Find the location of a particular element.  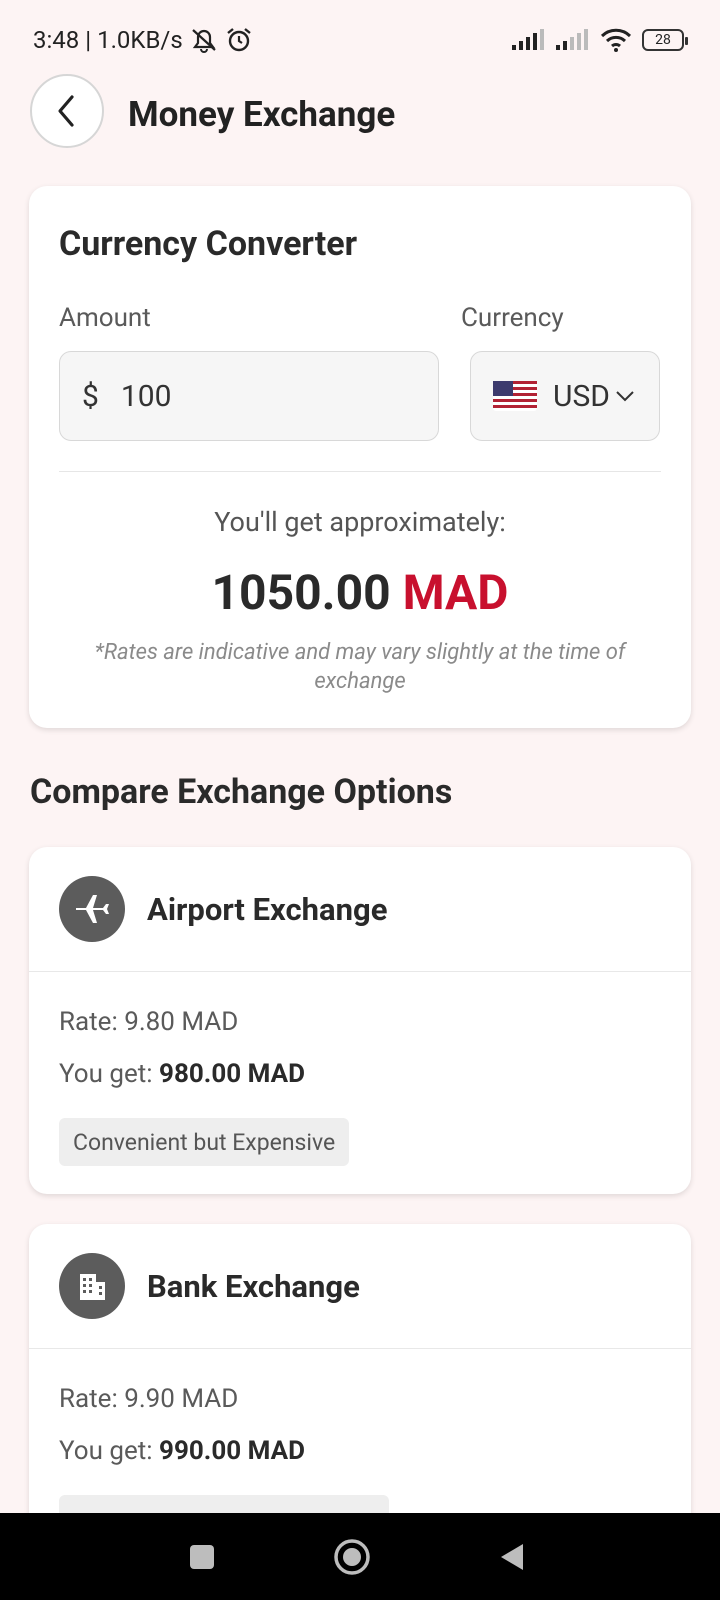

home-icon is located at coordinates (352, 1557).